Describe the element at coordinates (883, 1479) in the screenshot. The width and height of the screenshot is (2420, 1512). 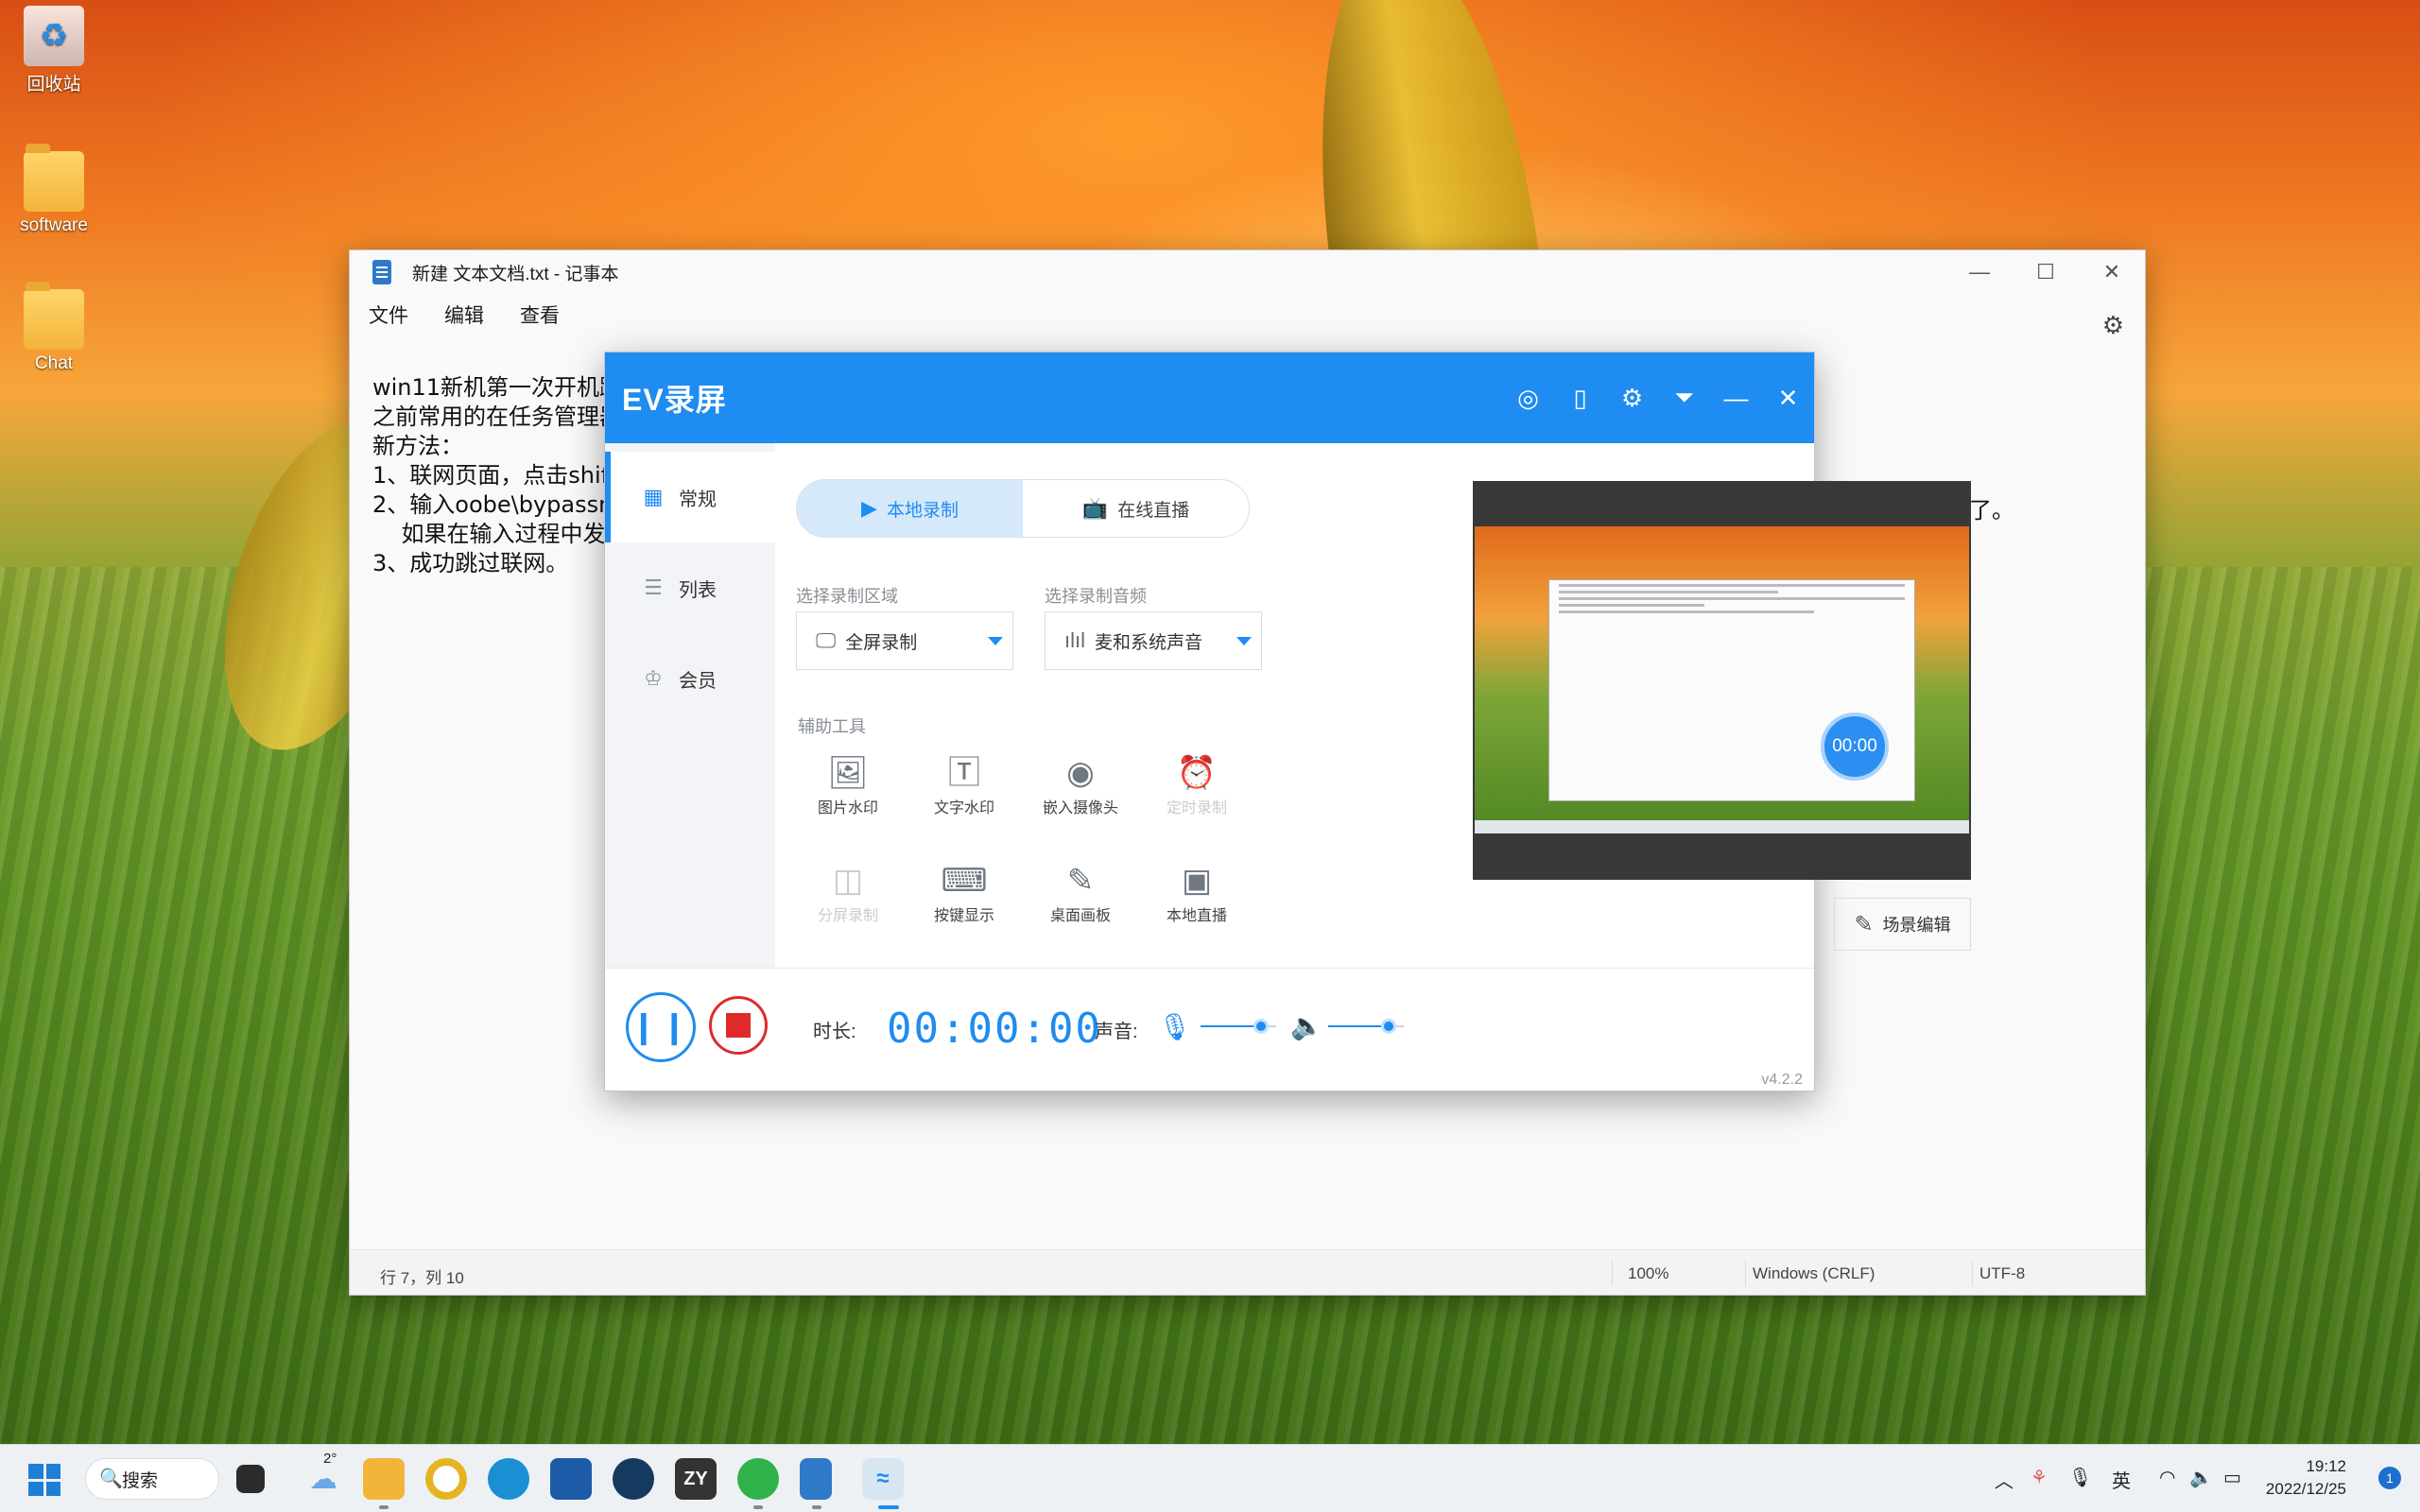
I see `ev-recorder-taskbar-icon: ≈` at that location.